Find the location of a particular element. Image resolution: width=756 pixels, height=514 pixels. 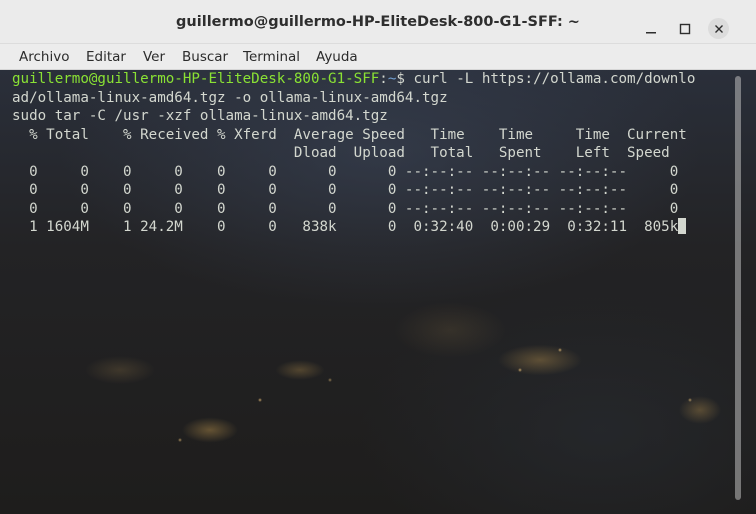

terminal-scrollbar is located at coordinates (738, 292).